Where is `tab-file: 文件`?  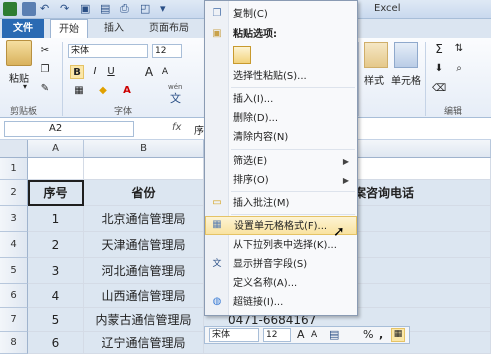
tab-file: 文件 is located at coordinates (23, 28).